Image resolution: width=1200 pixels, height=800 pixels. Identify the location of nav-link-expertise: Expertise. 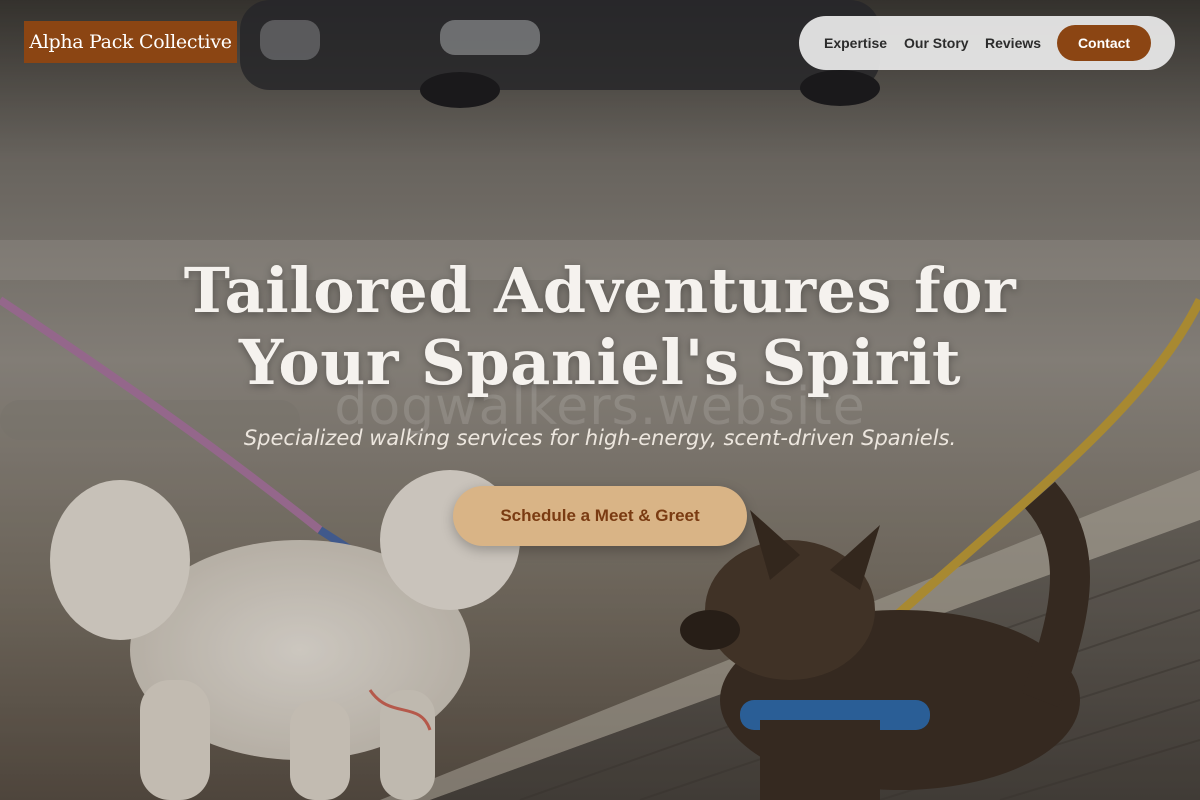
(855, 43).